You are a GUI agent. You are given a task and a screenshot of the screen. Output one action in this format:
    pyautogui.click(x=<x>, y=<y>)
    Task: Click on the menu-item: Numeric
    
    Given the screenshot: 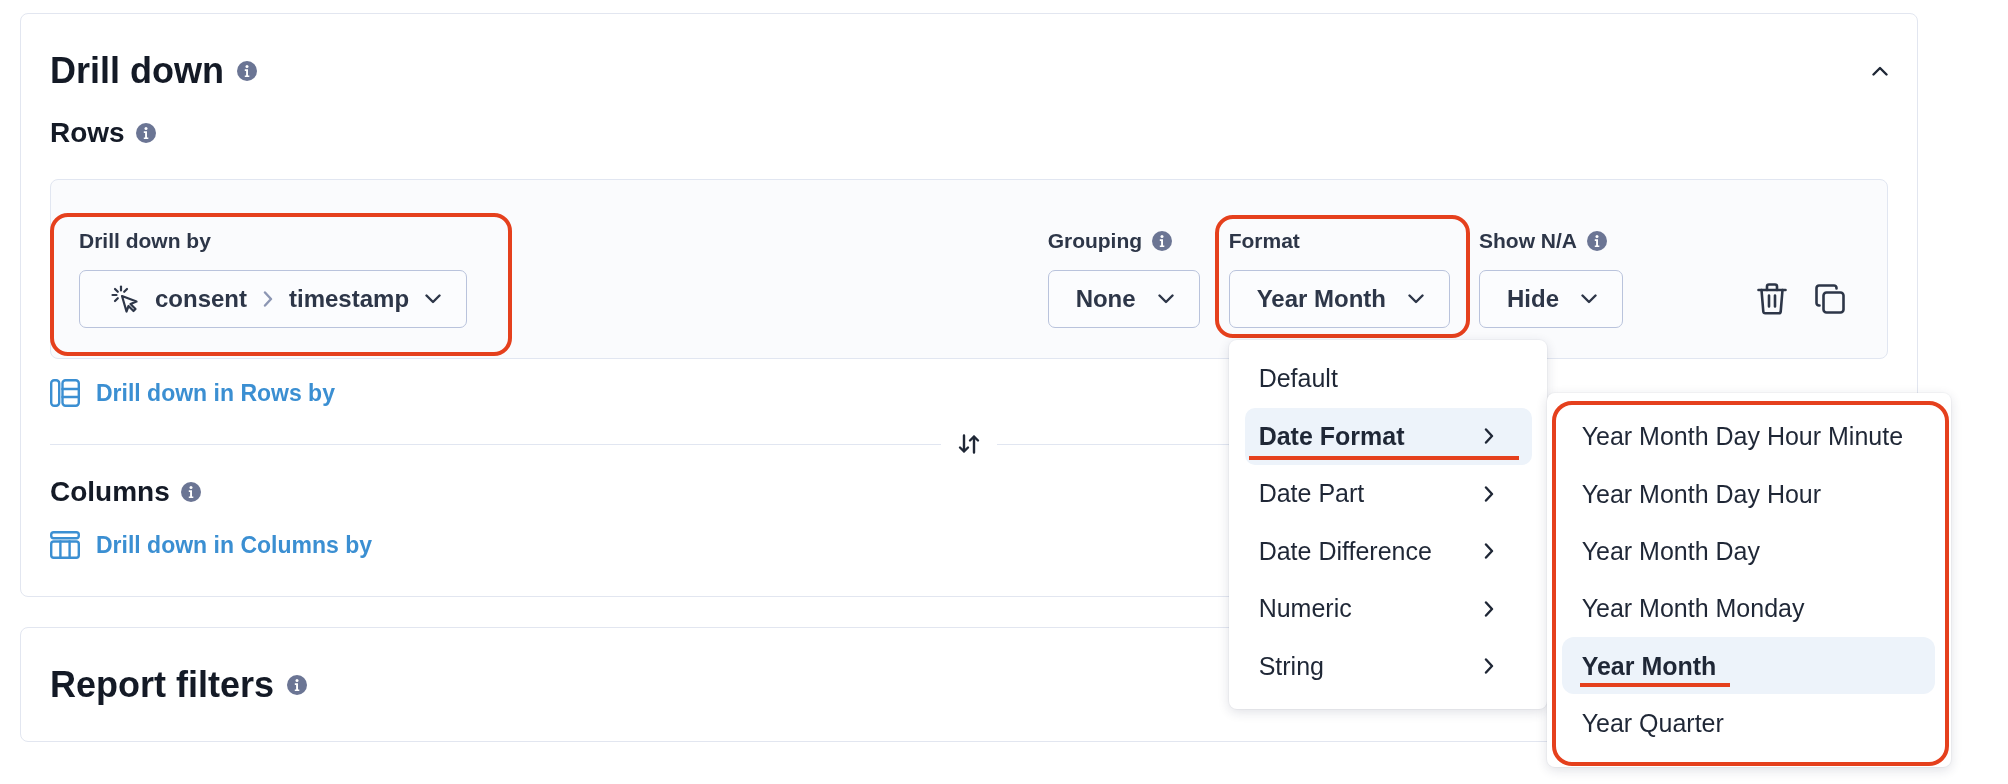 What is the action you would take?
    pyautogui.click(x=1388, y=609)
    